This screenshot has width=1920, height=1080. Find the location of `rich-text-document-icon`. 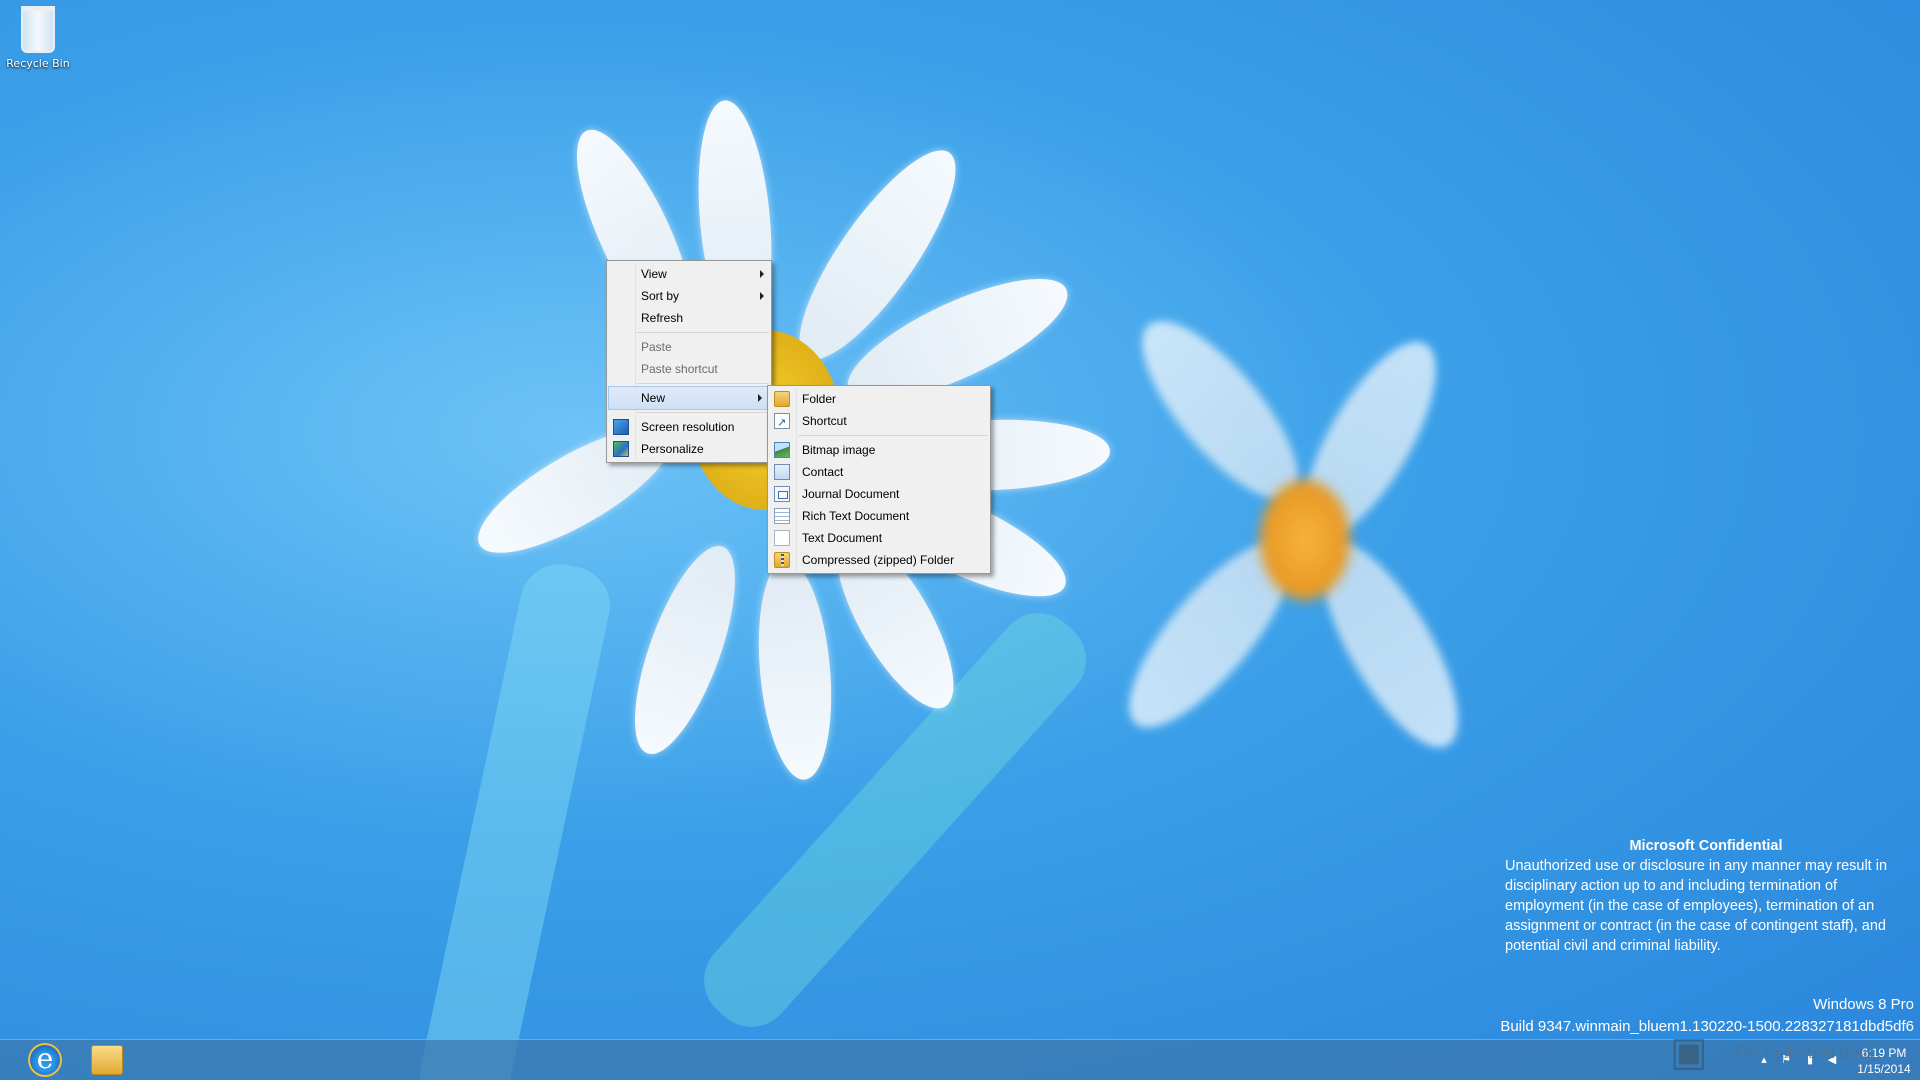

rich-text-document-icon is located at coordinates (782, 516).